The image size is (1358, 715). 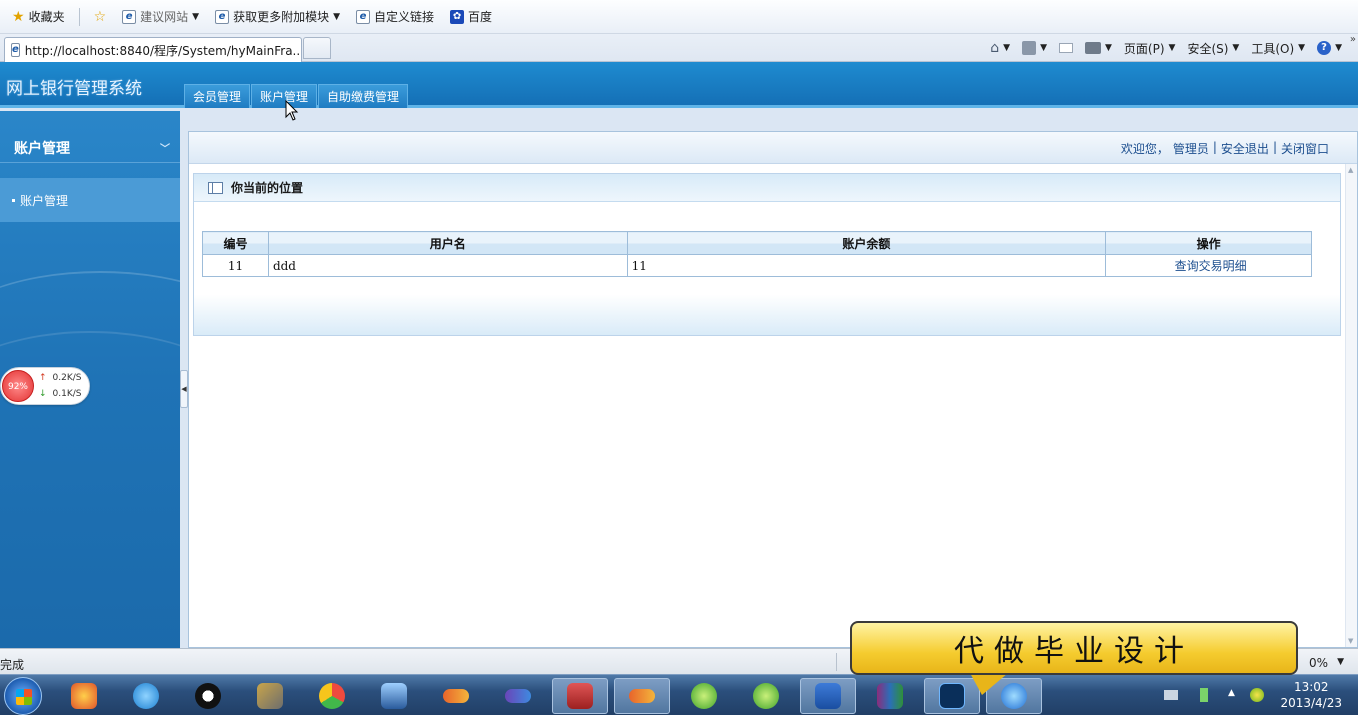 What do you see at coordinates (184, 389) in the screenshot?
I see `sidebar-collapse-handle: ◀` at bounding box center [184, 389].